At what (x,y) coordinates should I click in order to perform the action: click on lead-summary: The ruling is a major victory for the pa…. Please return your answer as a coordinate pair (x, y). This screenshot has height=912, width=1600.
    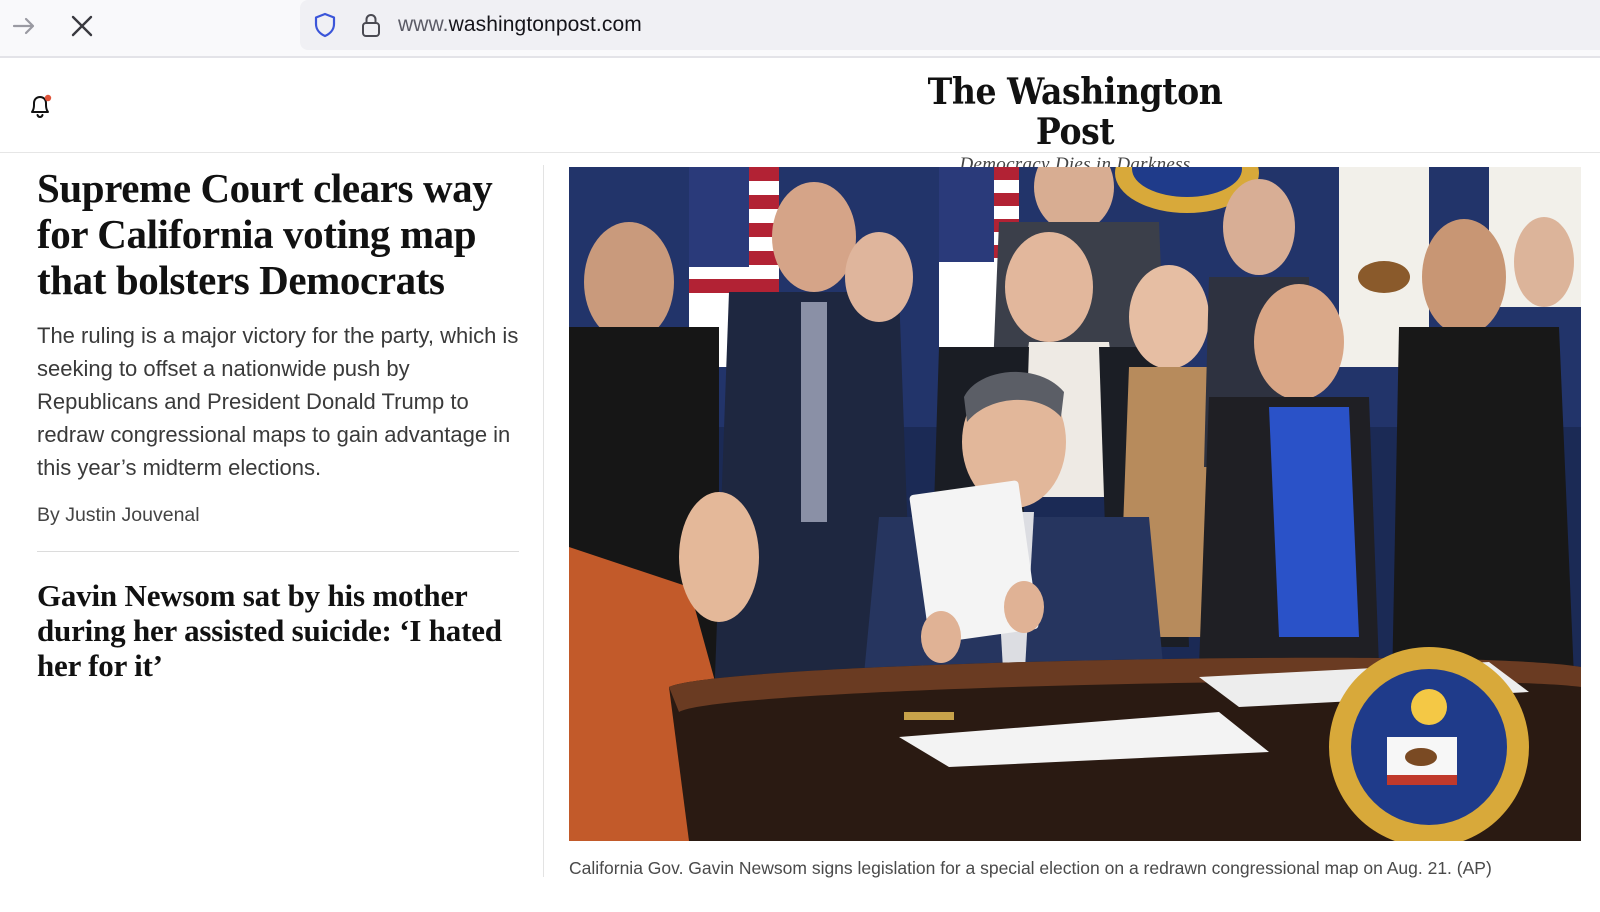
    Looking at the image, I should click on (278, 401).